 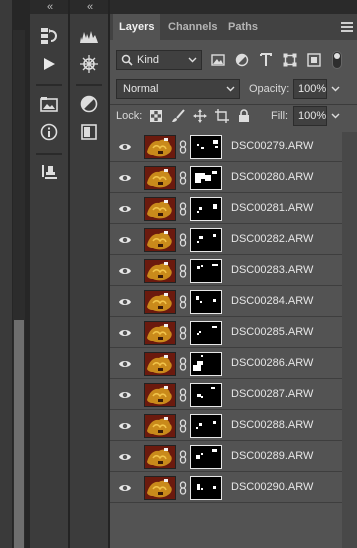 I want to click on fill-input: 100%, so click(x=310, y=116).